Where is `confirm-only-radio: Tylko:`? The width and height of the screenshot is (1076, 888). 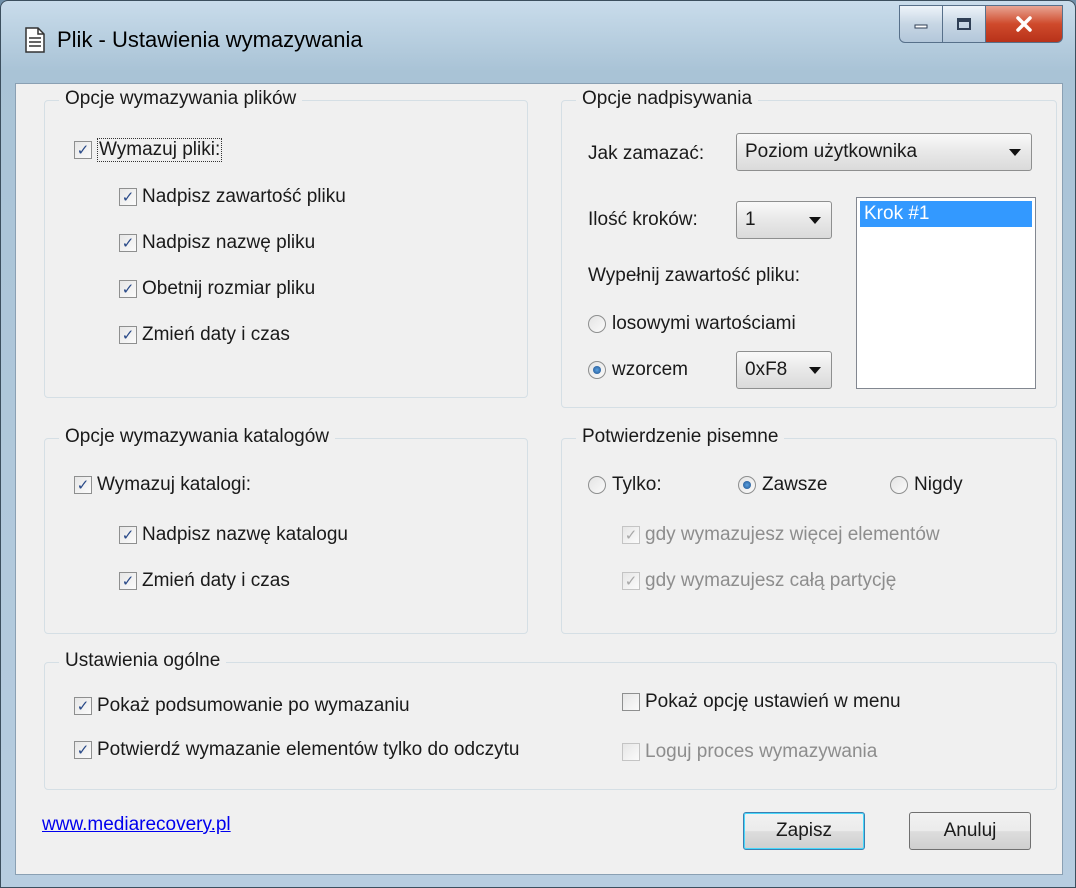
confirm-only-radio: Tylko: is located at coordinates (625, 485).